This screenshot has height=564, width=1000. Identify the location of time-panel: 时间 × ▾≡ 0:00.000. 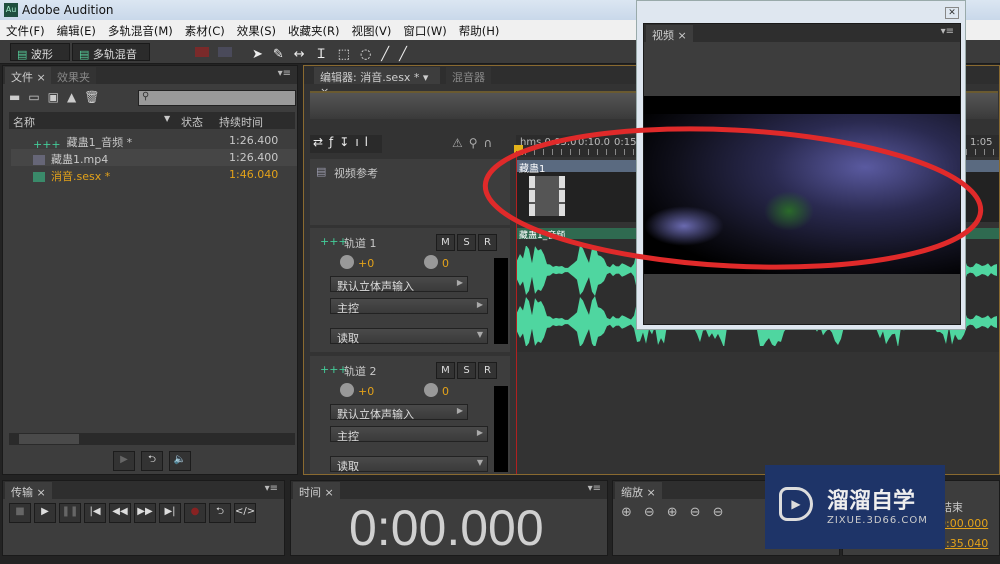
(449, 518).